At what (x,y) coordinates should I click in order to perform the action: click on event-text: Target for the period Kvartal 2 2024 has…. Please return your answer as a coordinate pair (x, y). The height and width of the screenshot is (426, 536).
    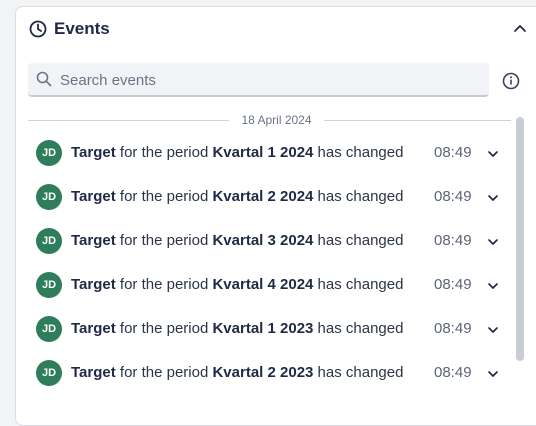
    Looking at the image, I should click on (237, 196).